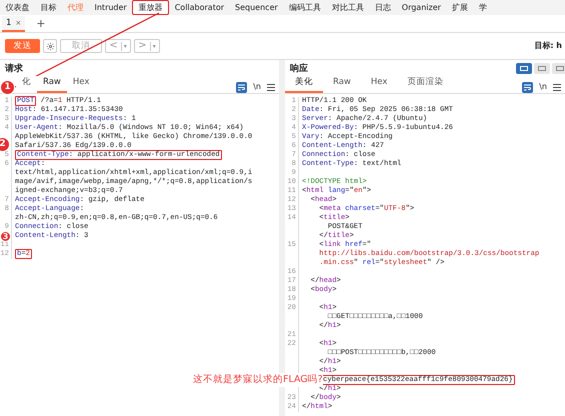  What do you see at coordinates (304, 7) in the screenshot?
I see `nav-tab: 编码工具` at bounding box center [304, 7].